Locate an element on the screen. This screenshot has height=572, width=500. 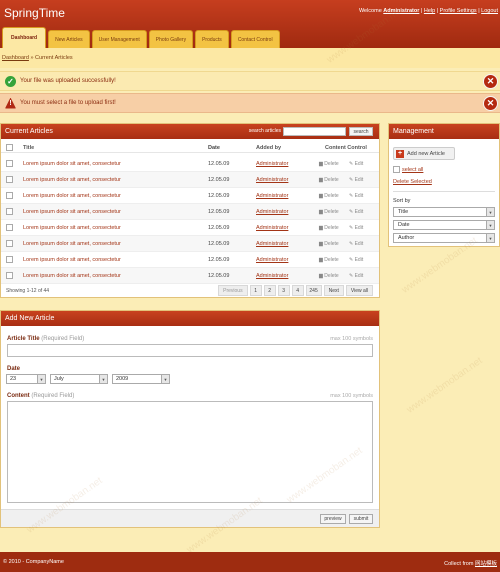
day-select: 23 ▼ is located at coordinates (26, 379).